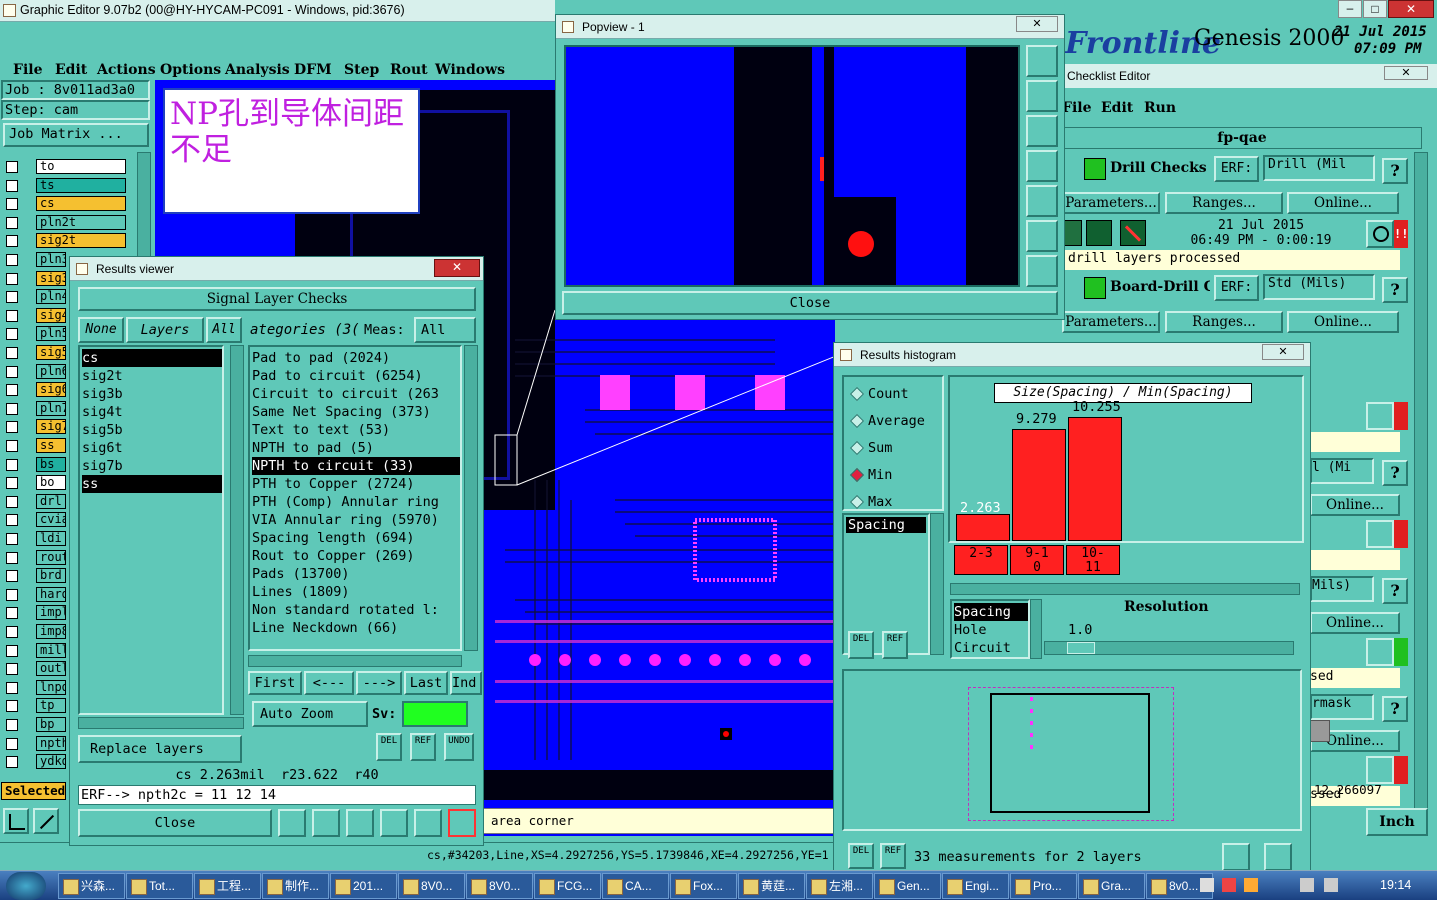 The image size is (1437, 900). What do you see at coordinates (471, 498) in the screenshot?
I see `categories-scrollbar` at bounding box center [471, 498].